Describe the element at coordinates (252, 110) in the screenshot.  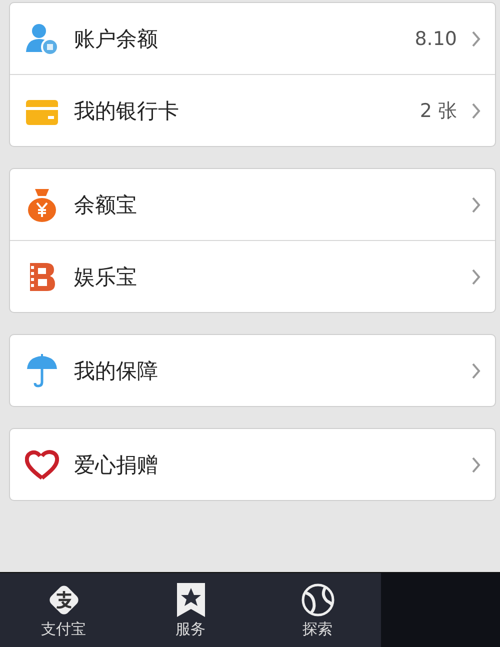
I see `list-item: 我的银行卡 2 张` at that location.